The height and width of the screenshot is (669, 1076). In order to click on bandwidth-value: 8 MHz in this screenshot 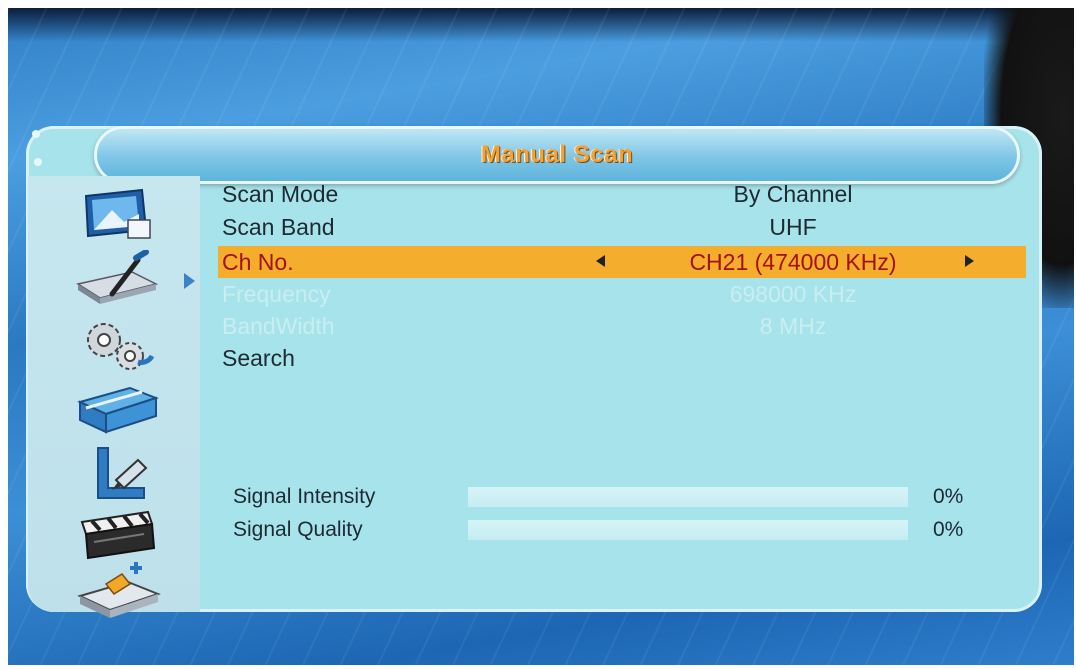, I will do `click(793, 326)`.